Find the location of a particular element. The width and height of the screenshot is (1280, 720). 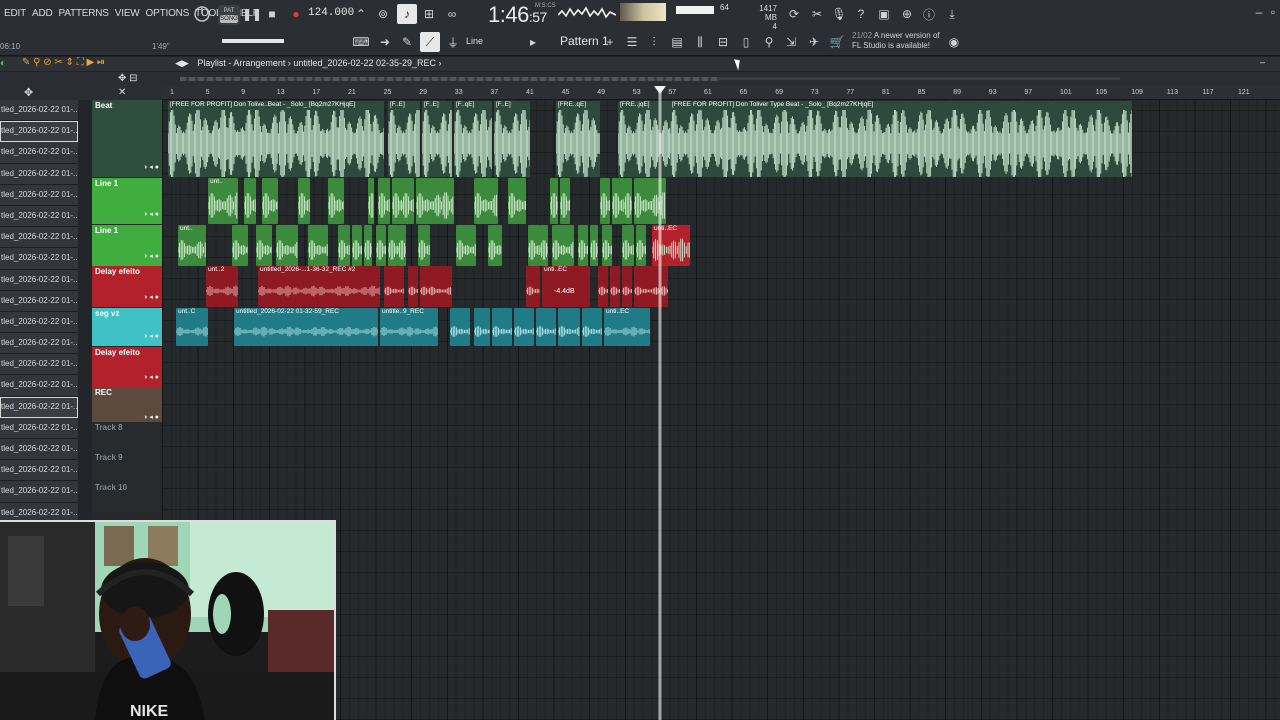

menu-add: ADD is located at coordinates (42, 13).